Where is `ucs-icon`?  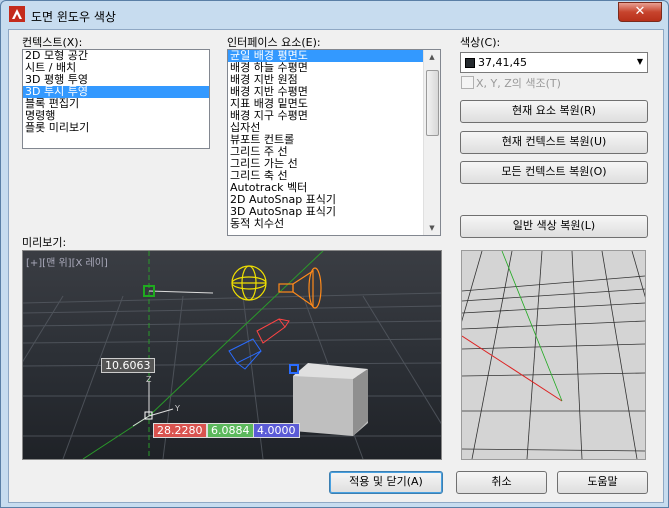 ucs-icon is located at coordinates (153, 404).